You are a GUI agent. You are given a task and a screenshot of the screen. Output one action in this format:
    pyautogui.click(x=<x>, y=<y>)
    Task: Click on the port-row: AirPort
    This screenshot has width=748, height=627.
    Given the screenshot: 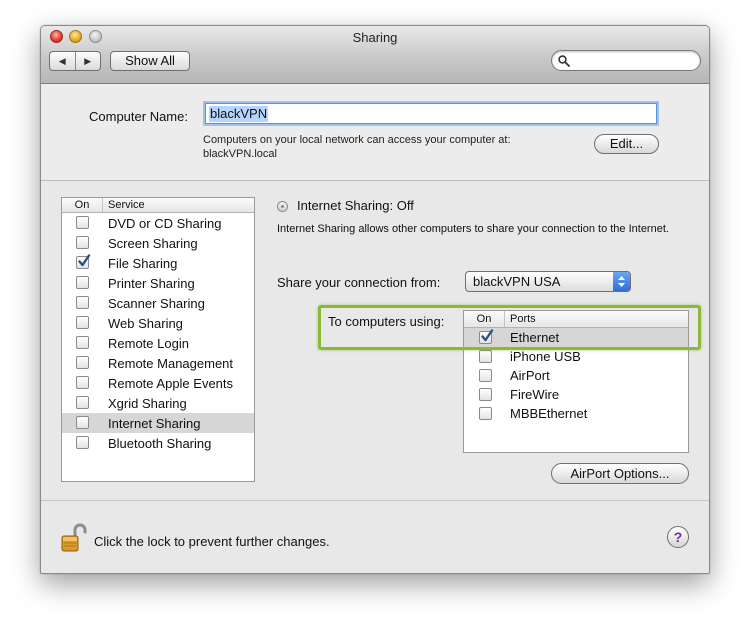 What is the action you would take?
    pyautogui.click(x=576, y=375)
    